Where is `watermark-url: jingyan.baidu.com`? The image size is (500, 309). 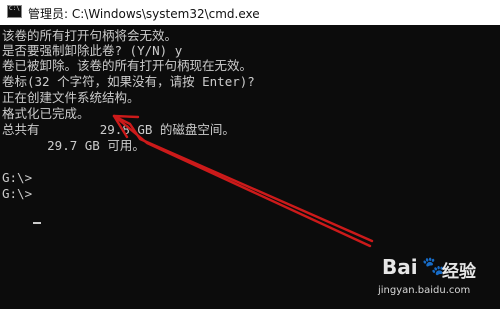
watermark-url: jingyan.baidu.com is located at coordinates (424, 290).